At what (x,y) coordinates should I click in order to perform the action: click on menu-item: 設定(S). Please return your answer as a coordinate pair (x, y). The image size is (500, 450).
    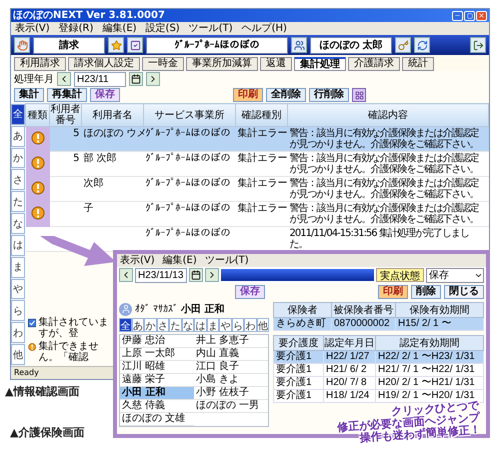
    Looking at the image, I should click on (163, 28).